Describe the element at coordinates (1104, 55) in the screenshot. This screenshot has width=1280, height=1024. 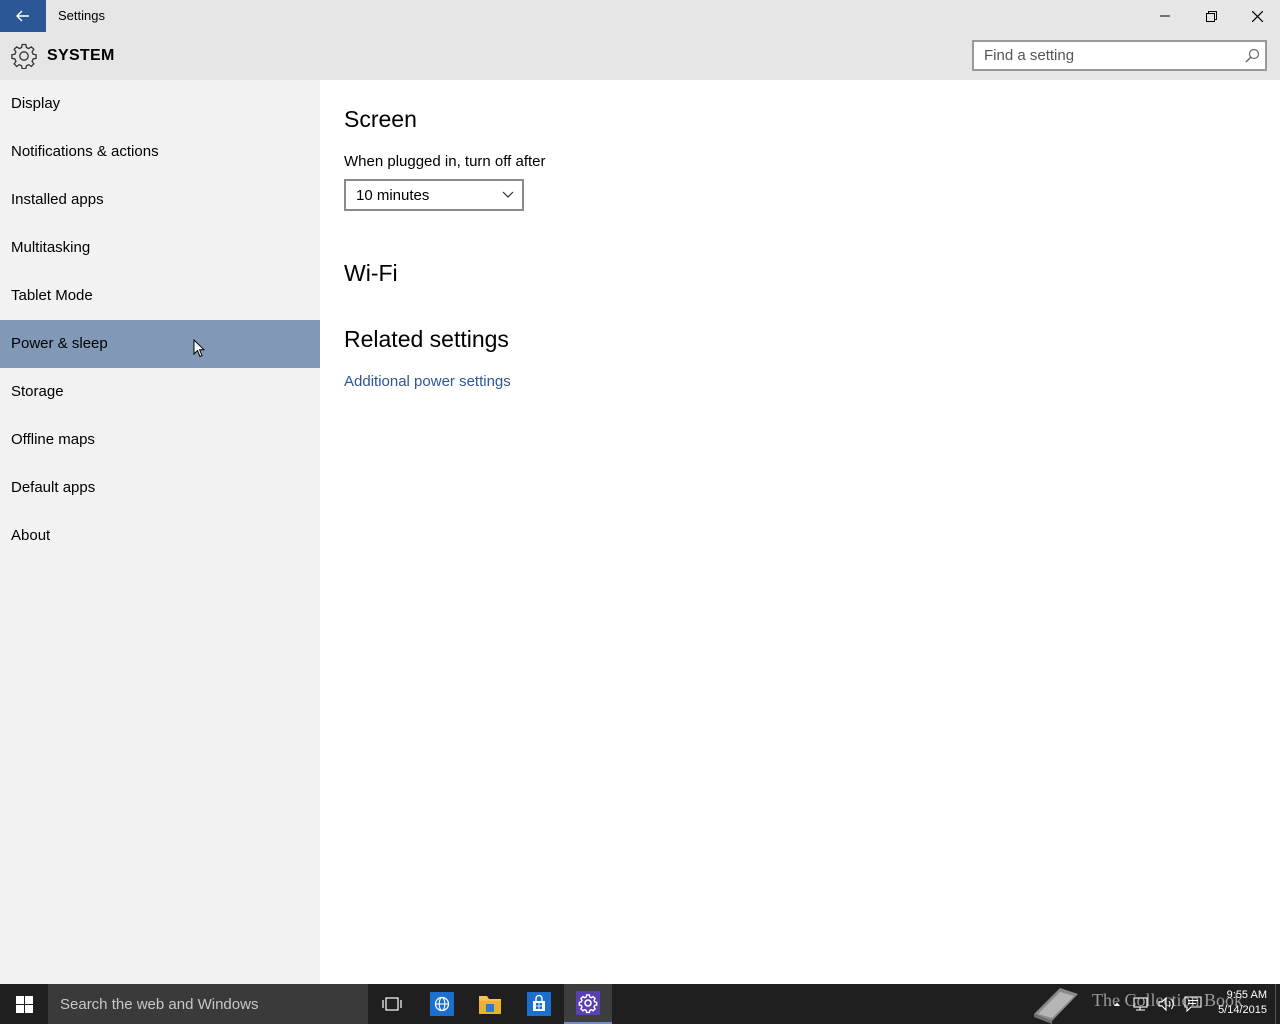
I see `search-input` at that location.